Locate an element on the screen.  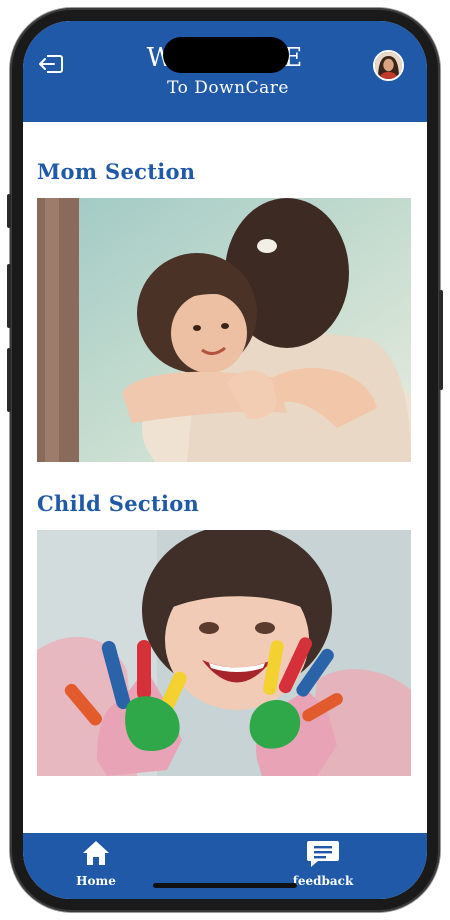
nav-feedback-label: feedback is located at coordinates (323, 881).